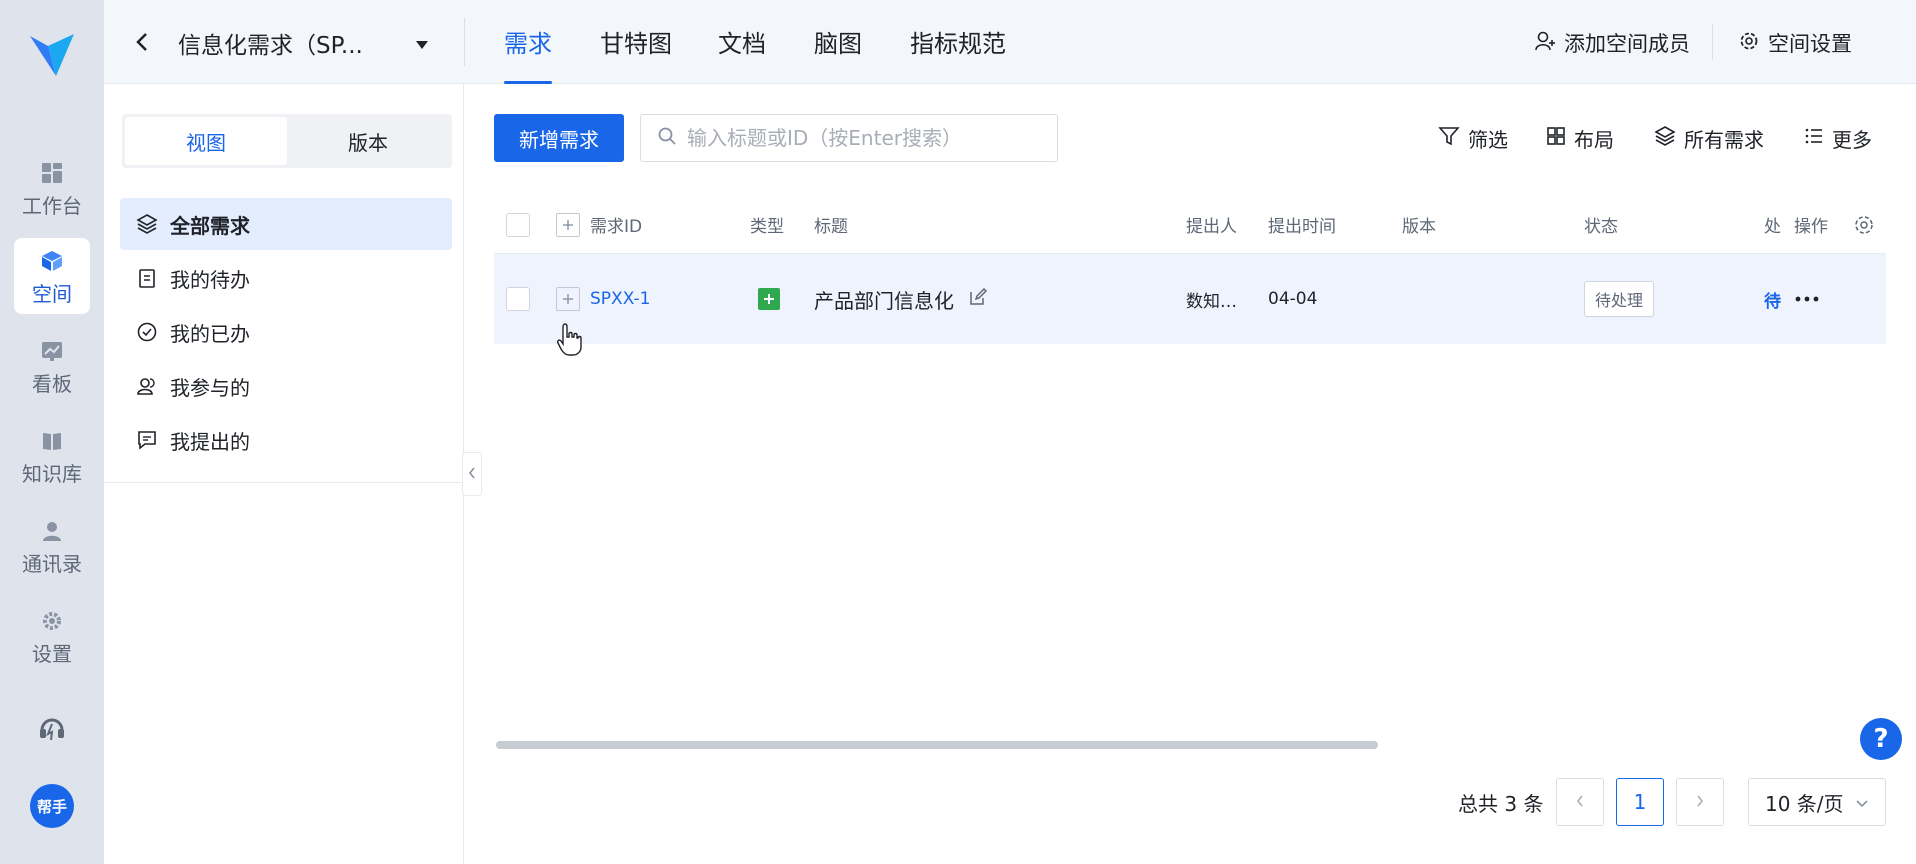 The image size is (1916, 864). What do you see at coordinates (958, 54) in the screenshot?
I see `tab-metrics-spec: 指标规范` at bounding box center [958, 54].